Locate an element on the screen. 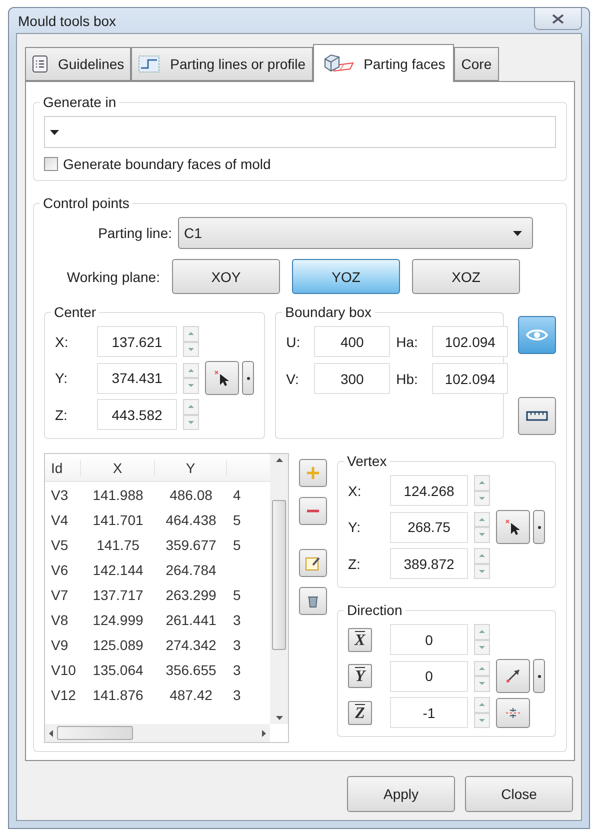  direction-pick-button is located at coordinates (513, 676).